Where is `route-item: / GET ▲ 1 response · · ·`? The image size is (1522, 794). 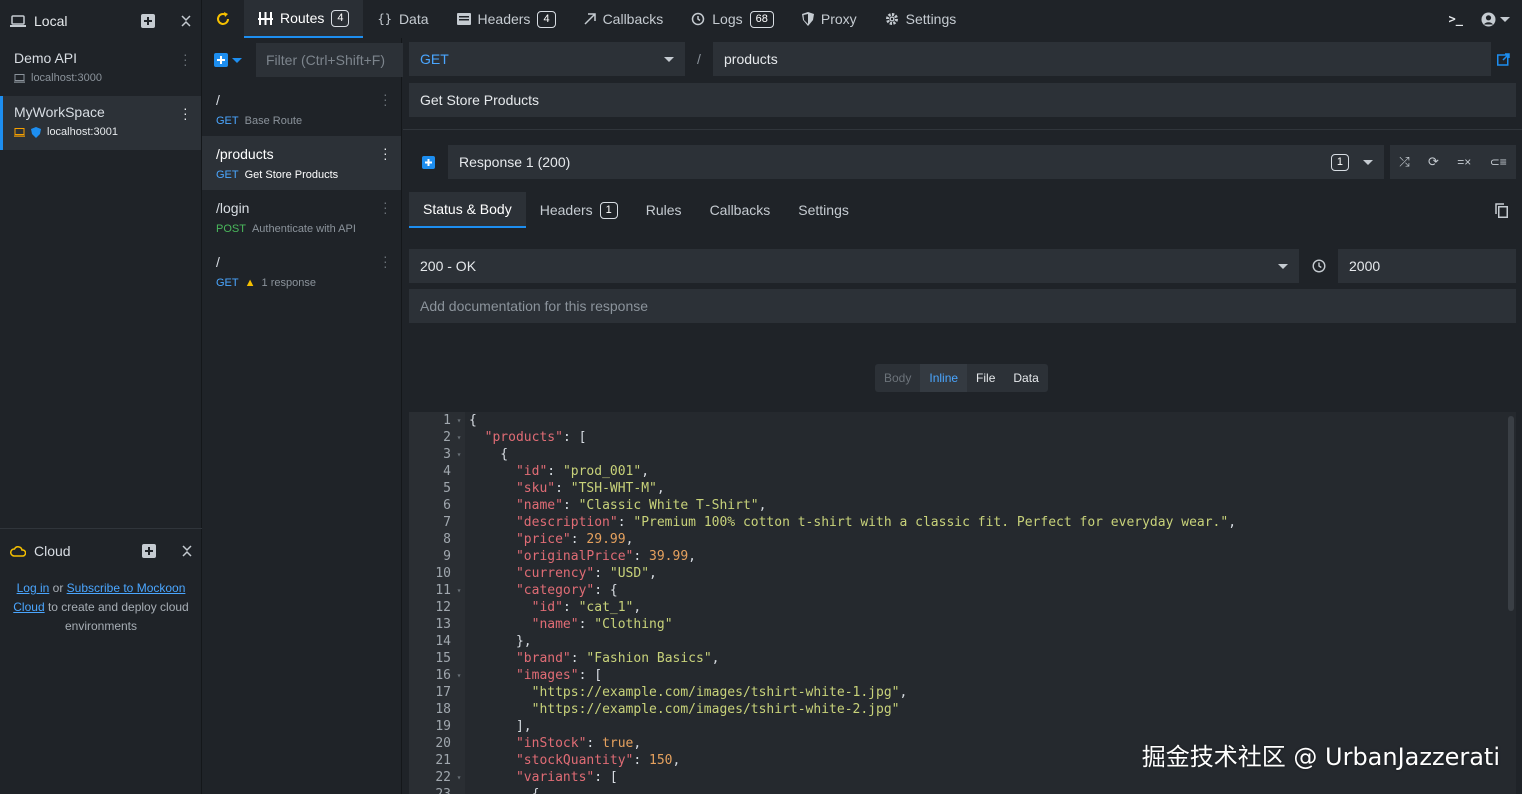 route-item: / GET ▲ 1 response · · · is located at coordinates (301, 271).